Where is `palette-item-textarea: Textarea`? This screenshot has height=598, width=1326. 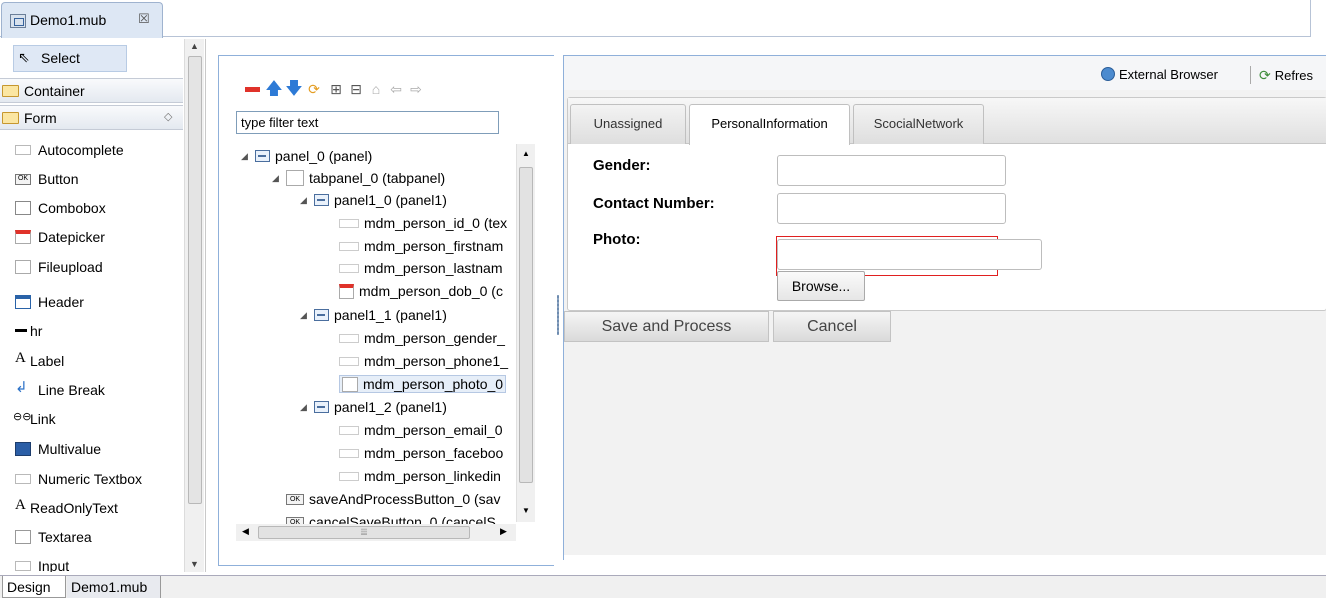
palette-item-textarea: Textarea is located at coordinates (91, 537).